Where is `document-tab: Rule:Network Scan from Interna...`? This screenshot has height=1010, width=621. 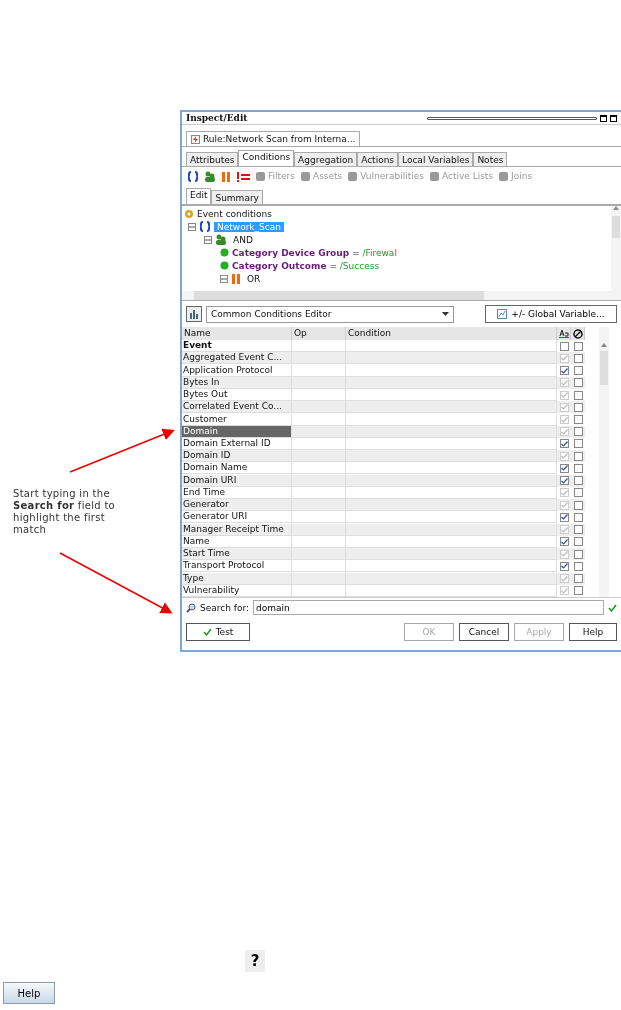 document-tab: Rule:Network Scan from Interna... is located at coordinates (273, 138).